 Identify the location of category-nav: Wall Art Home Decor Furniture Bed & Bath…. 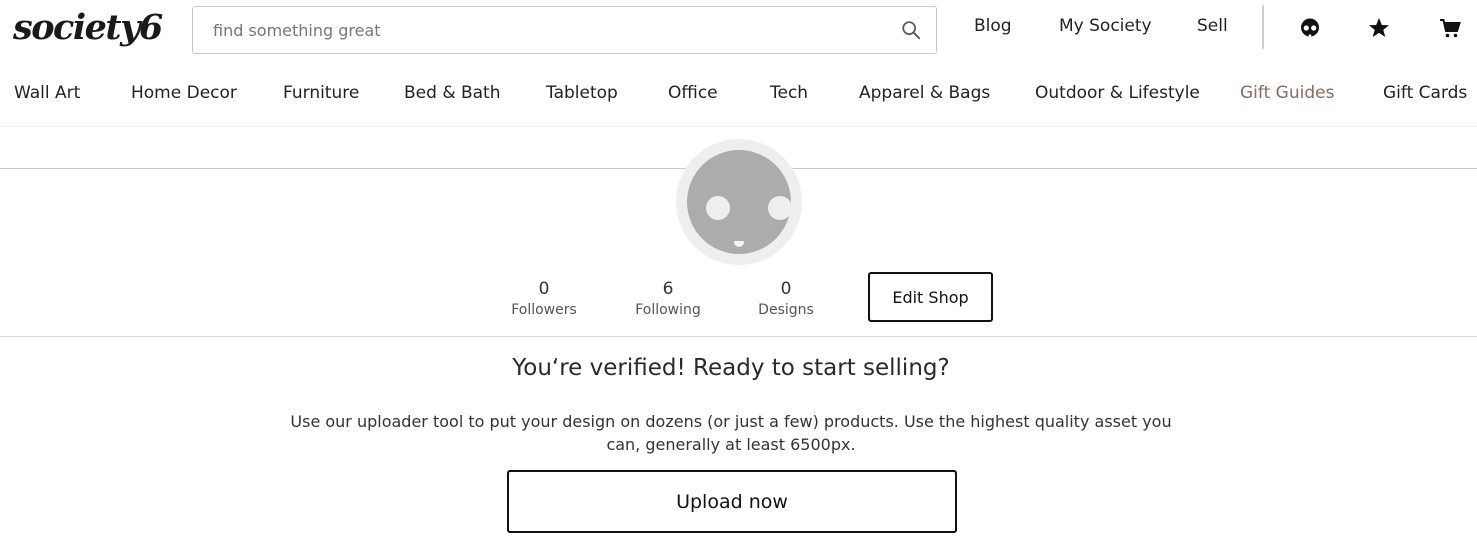
(738, 93).